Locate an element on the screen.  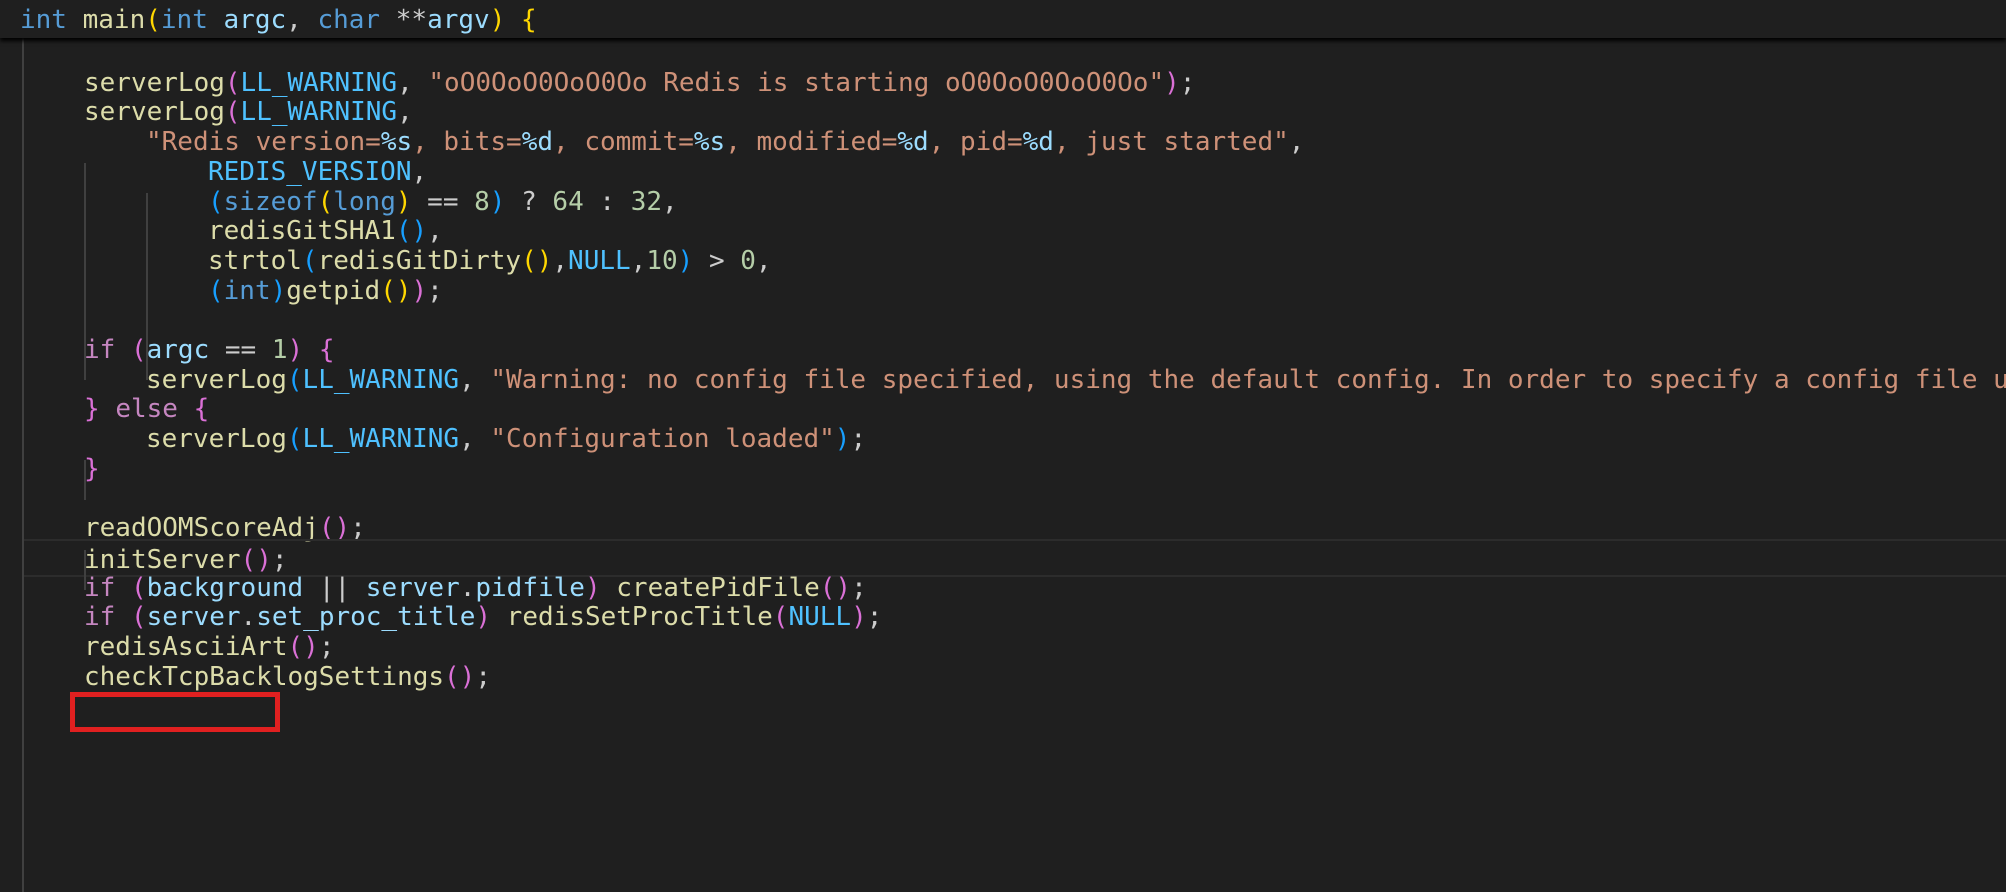
code-line: checkTcpBacklogSettings(); is located at coordinates (1003, 677).